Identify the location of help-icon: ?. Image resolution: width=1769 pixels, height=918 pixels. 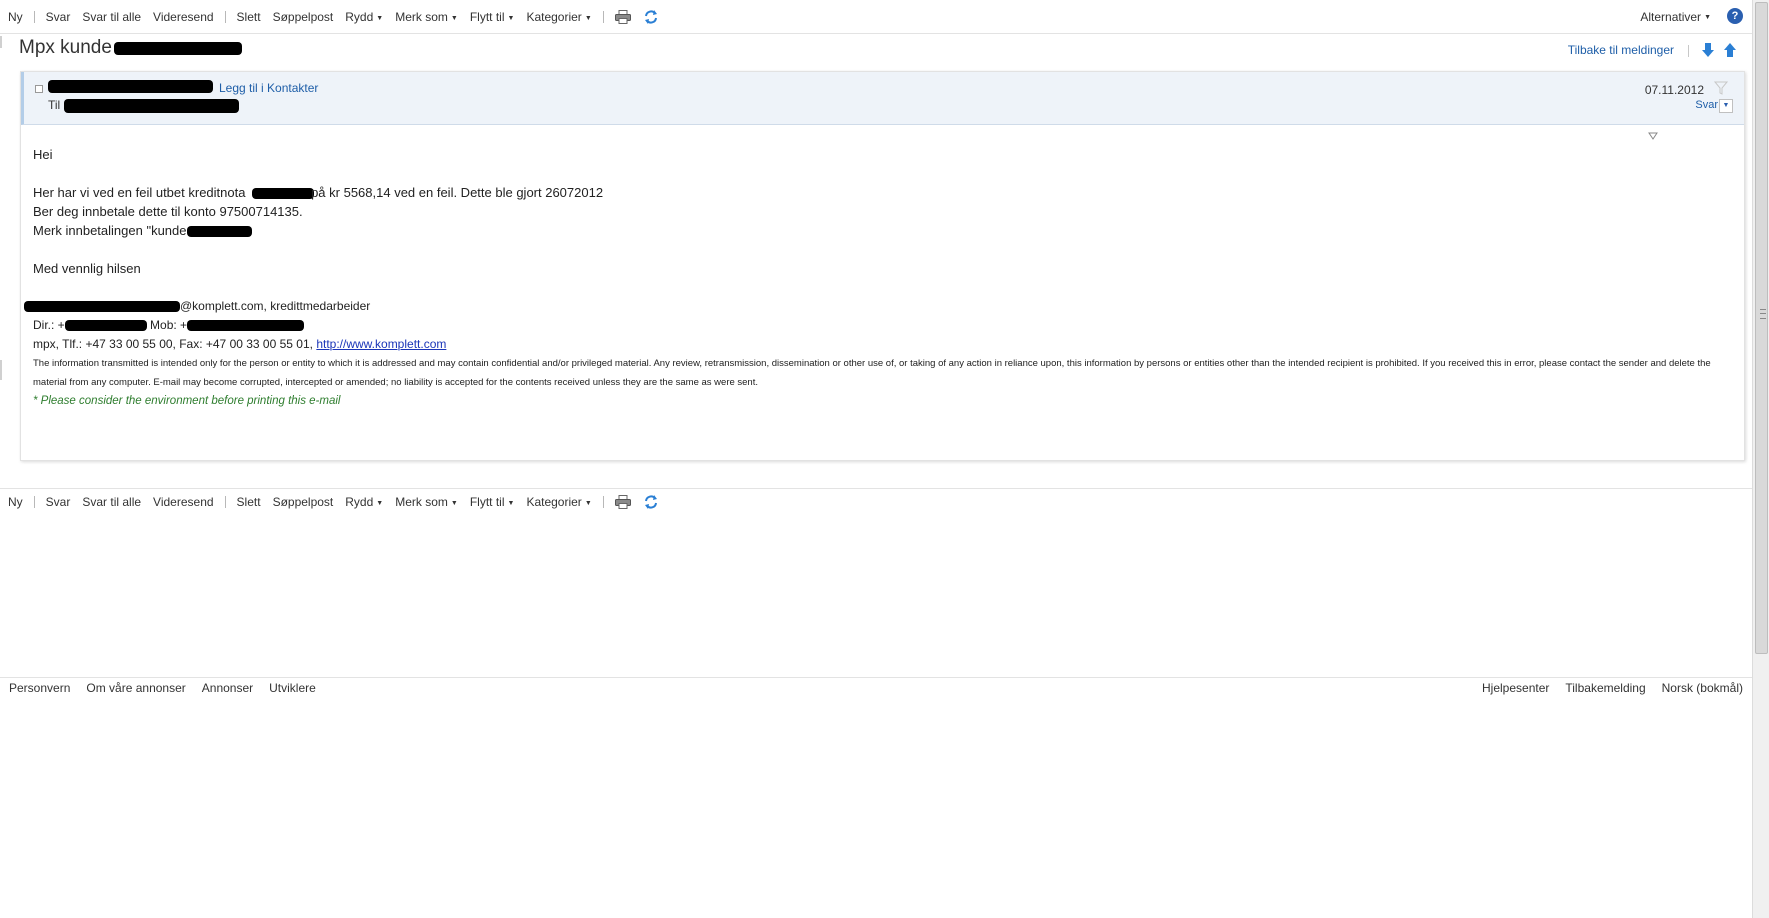
(1735, 16).